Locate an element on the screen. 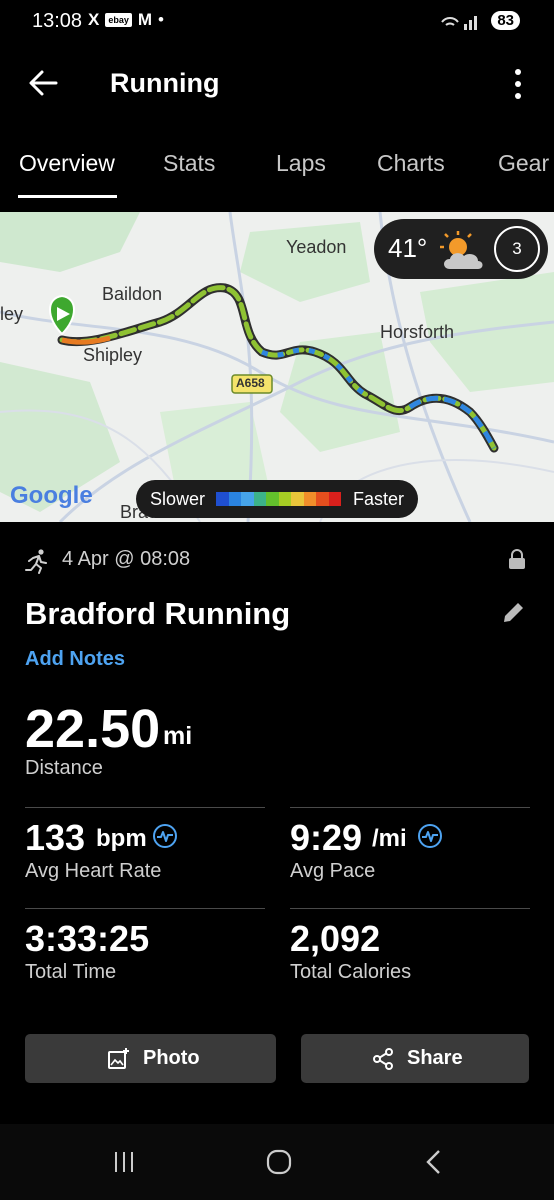  system-nav-bar is located at coordinates (277, 1162).